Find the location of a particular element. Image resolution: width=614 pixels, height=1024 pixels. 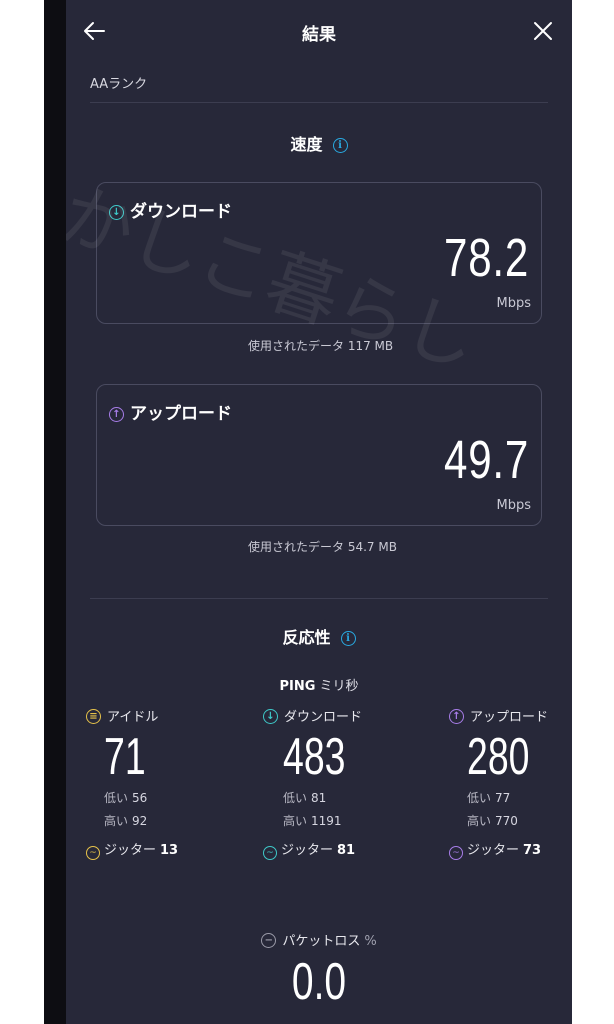

low-value: 56 is located at coordinates (140, 798).